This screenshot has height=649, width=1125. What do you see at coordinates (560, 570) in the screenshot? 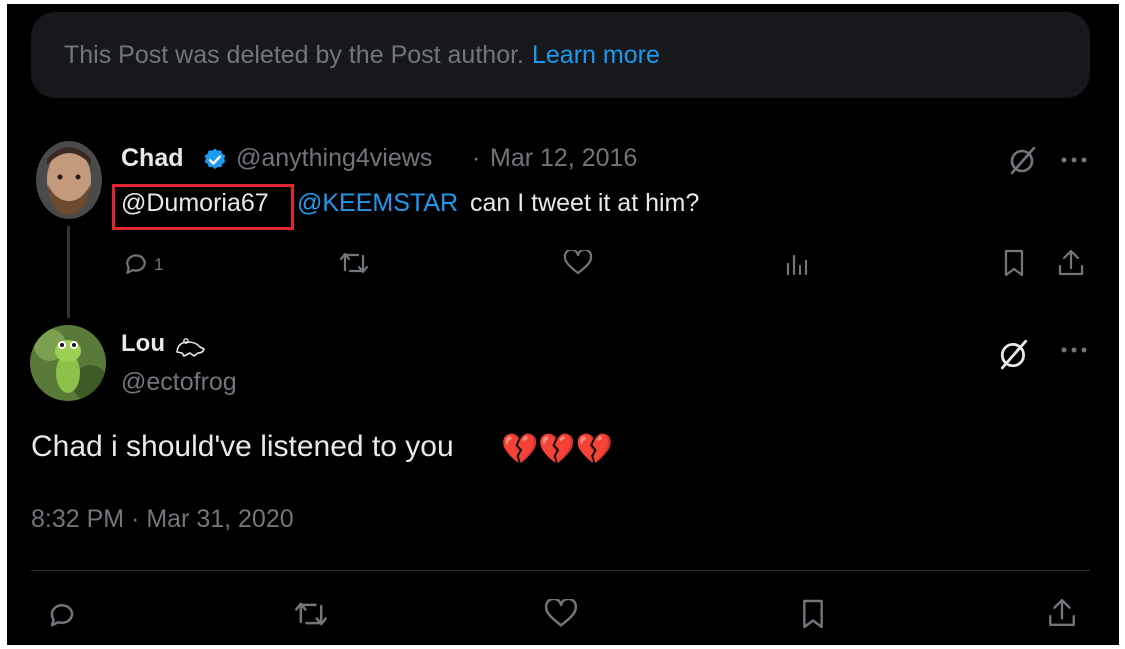
I see `divider` at bounding box center [560, 570].